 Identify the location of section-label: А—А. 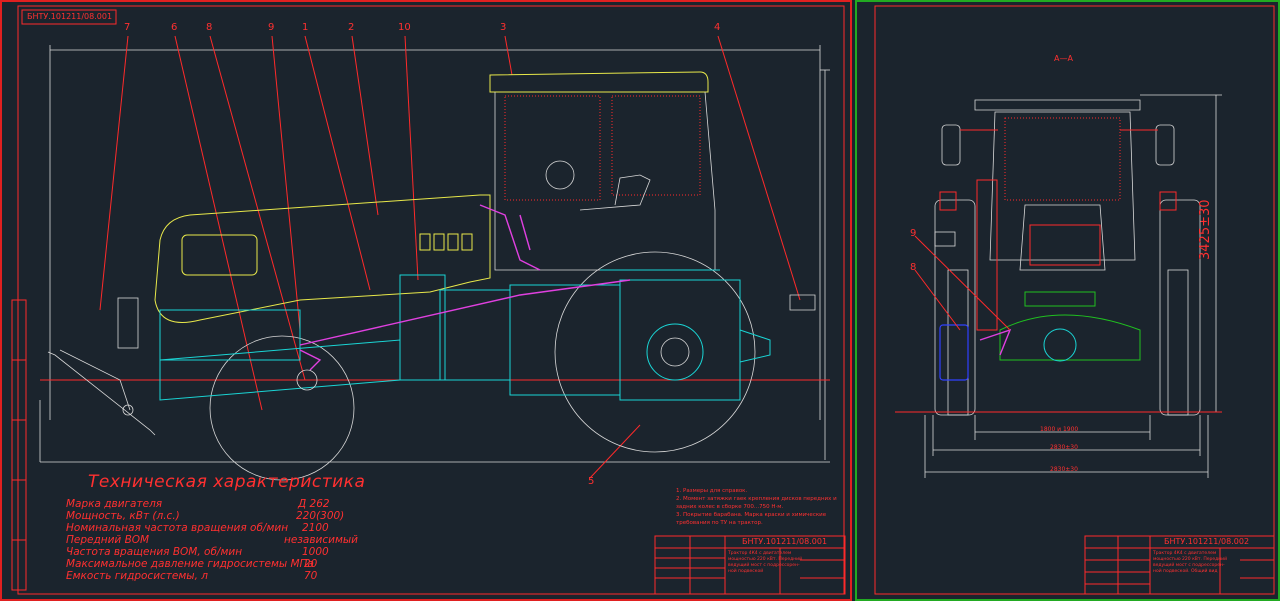
(1063, 58).